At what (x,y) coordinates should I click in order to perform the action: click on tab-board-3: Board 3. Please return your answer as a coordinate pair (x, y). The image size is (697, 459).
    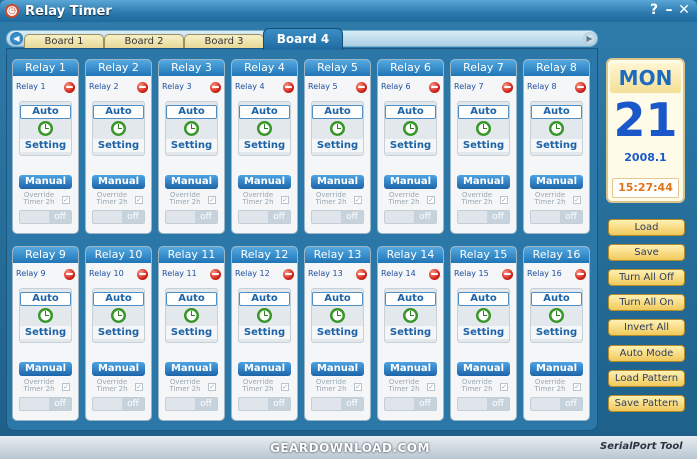
    Looking at the image, I should click on (224, 41).